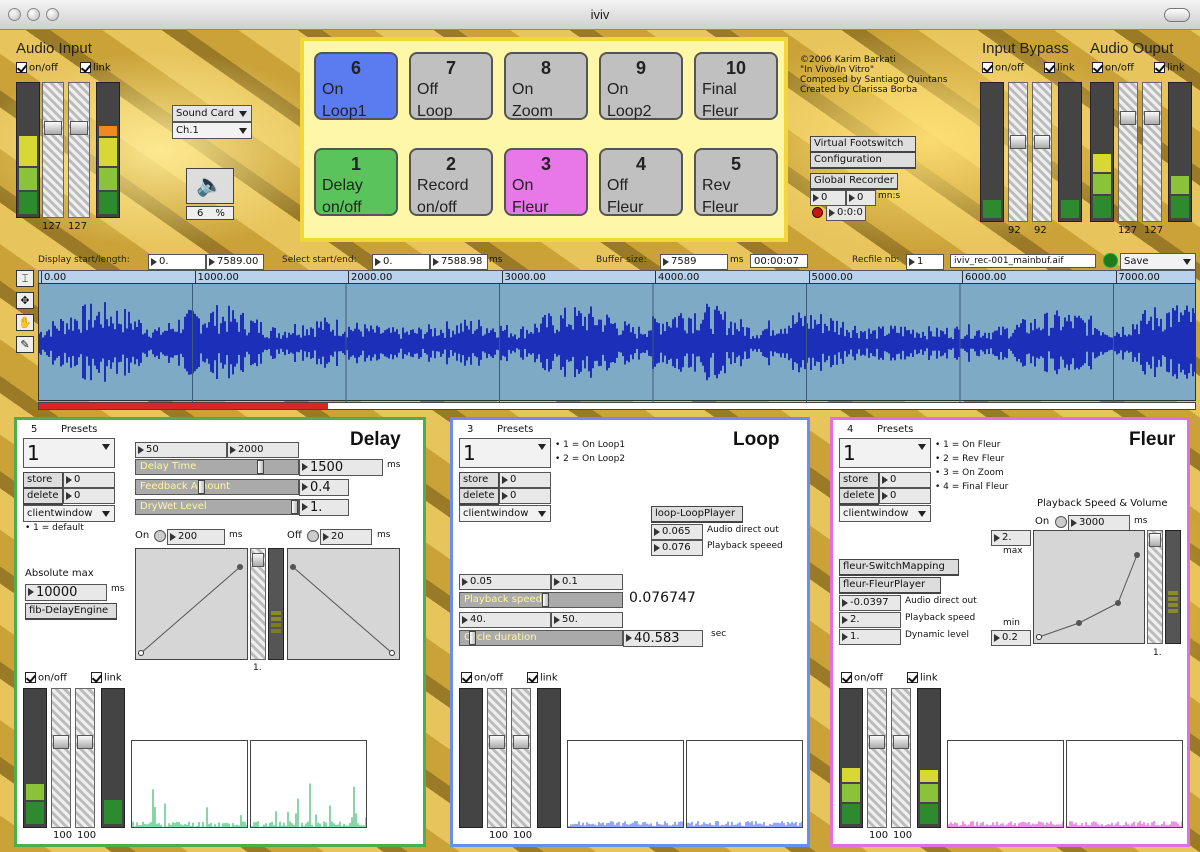 The image size is (1200, 852). I want to click on playback-speed-slider-thumb, so click(546, 600).